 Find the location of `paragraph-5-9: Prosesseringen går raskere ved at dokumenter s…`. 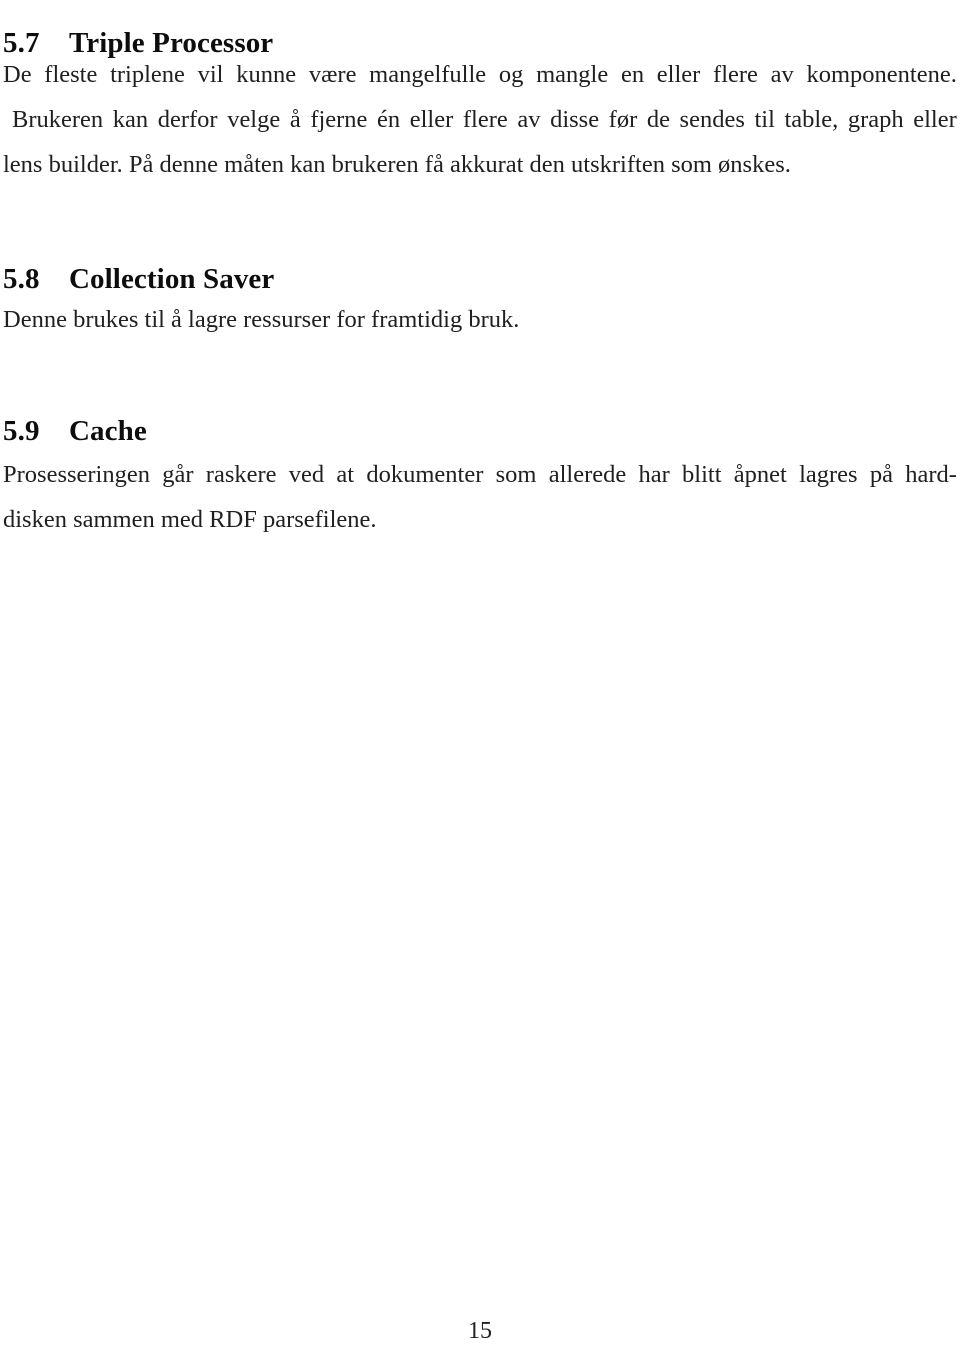

paragraph-5-9: Prosesseringen går raskere ved at dokumenter s… is located at coordinates (480, 497).